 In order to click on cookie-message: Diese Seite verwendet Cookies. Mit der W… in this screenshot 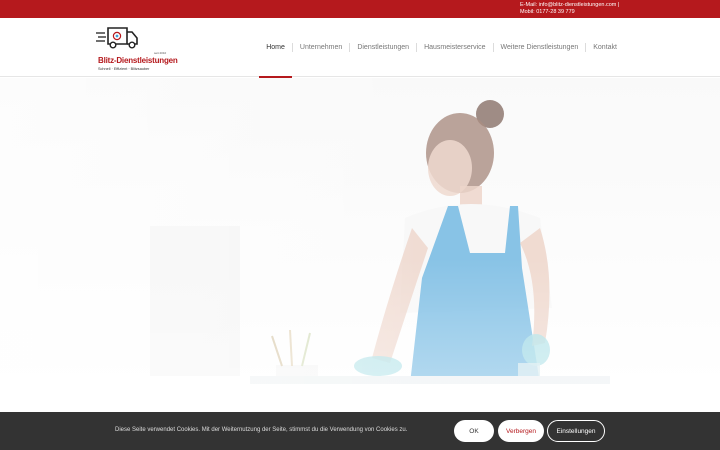, I will do `click(261, 430)`.